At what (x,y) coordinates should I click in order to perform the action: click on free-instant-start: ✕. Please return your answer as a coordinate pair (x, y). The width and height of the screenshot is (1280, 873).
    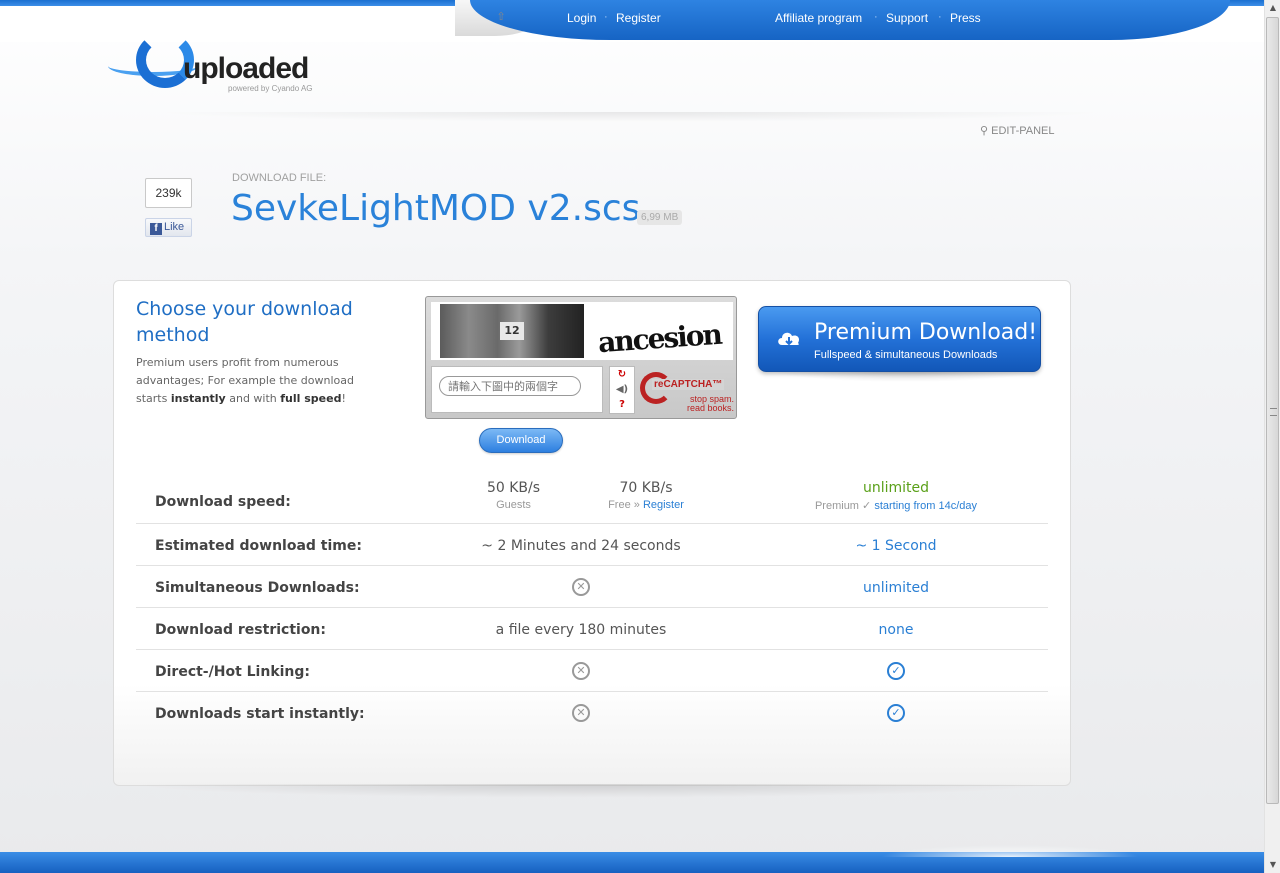
    Looking at the image, I should click on (581, 713).